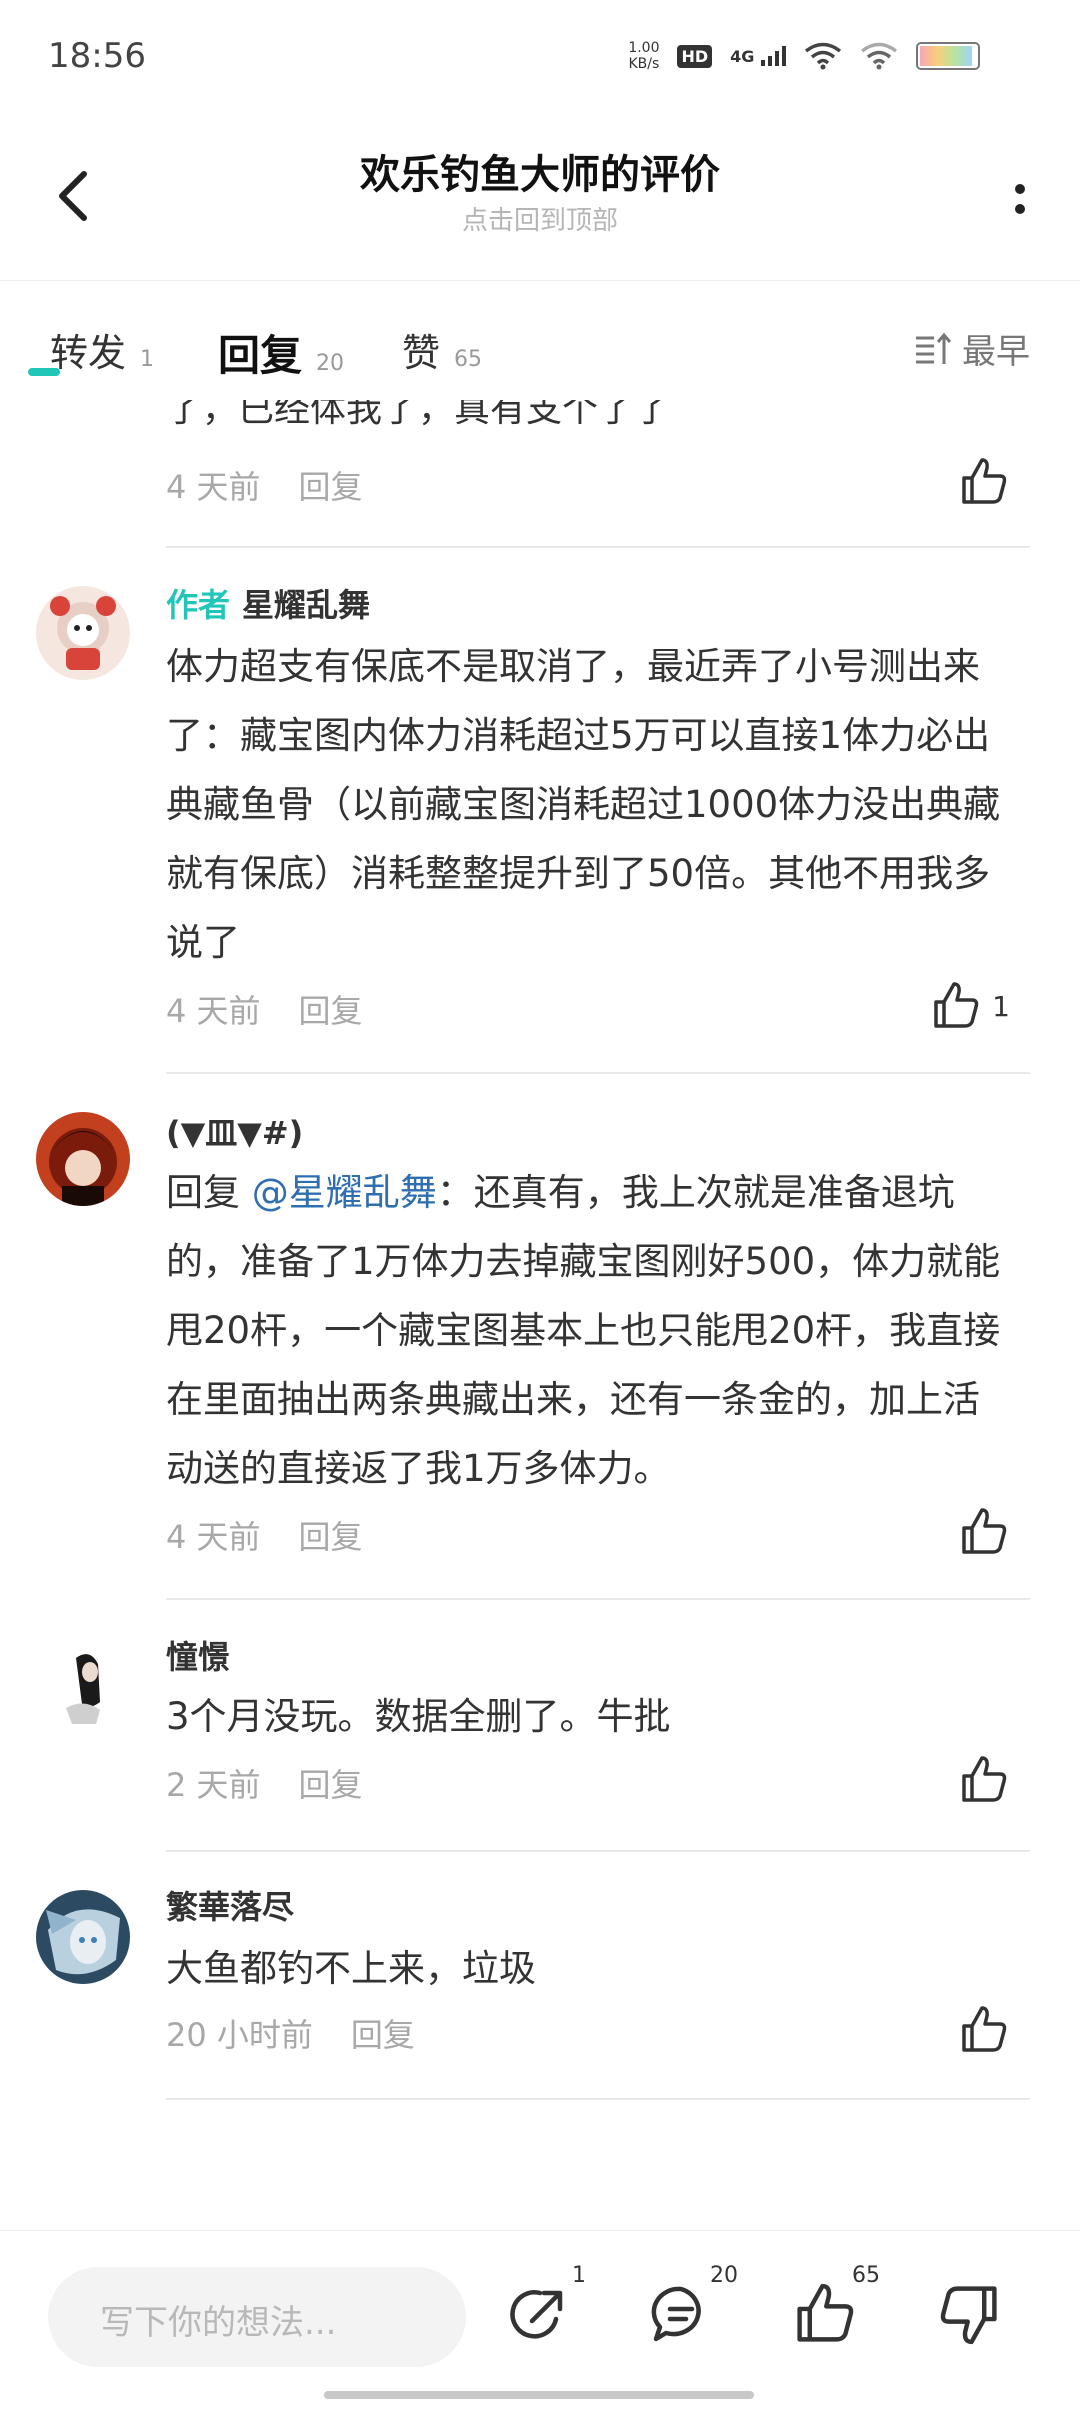 The width and height of the screenshot is (1080, 2409). I want to click on sort-label: 最早, so click(996, 352).